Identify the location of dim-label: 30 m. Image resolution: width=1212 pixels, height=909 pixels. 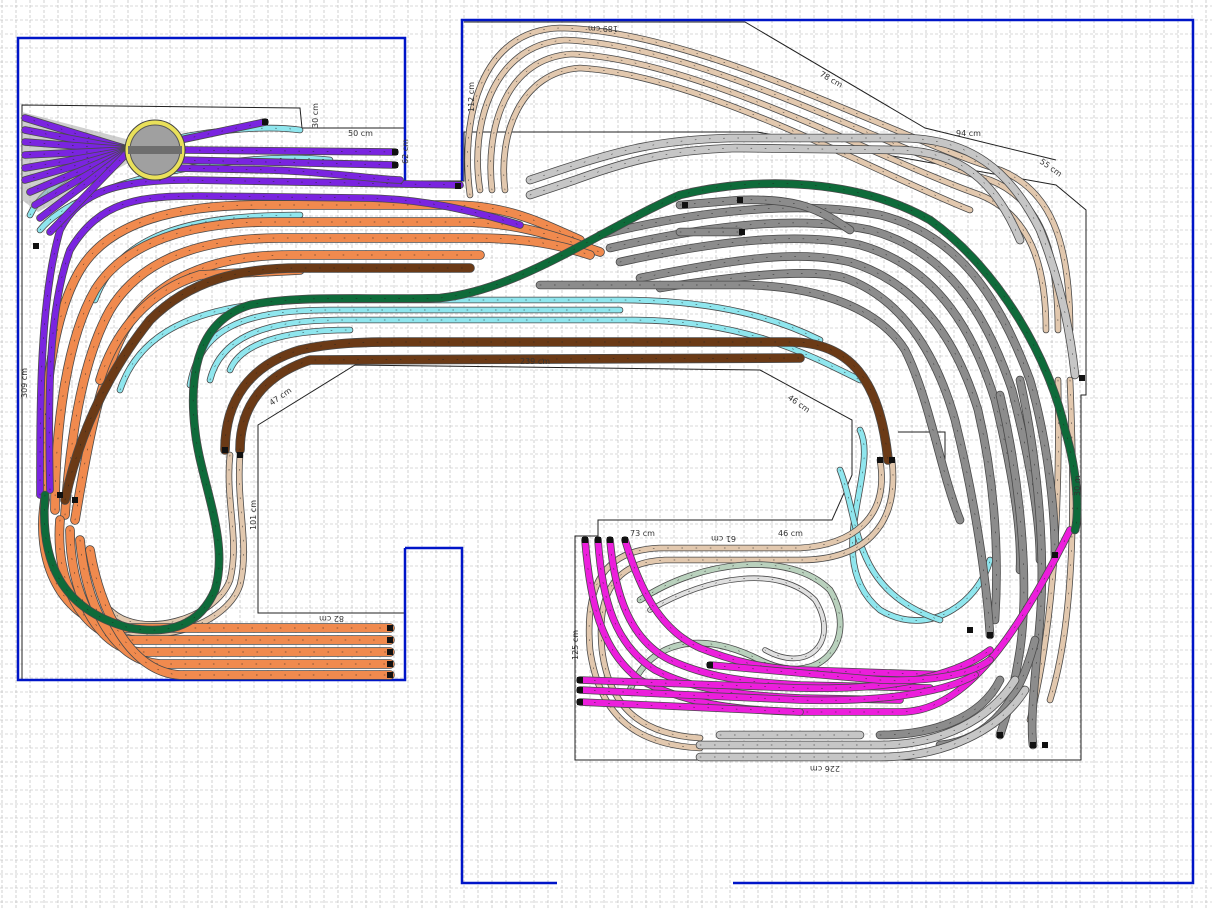
(1077, 485).